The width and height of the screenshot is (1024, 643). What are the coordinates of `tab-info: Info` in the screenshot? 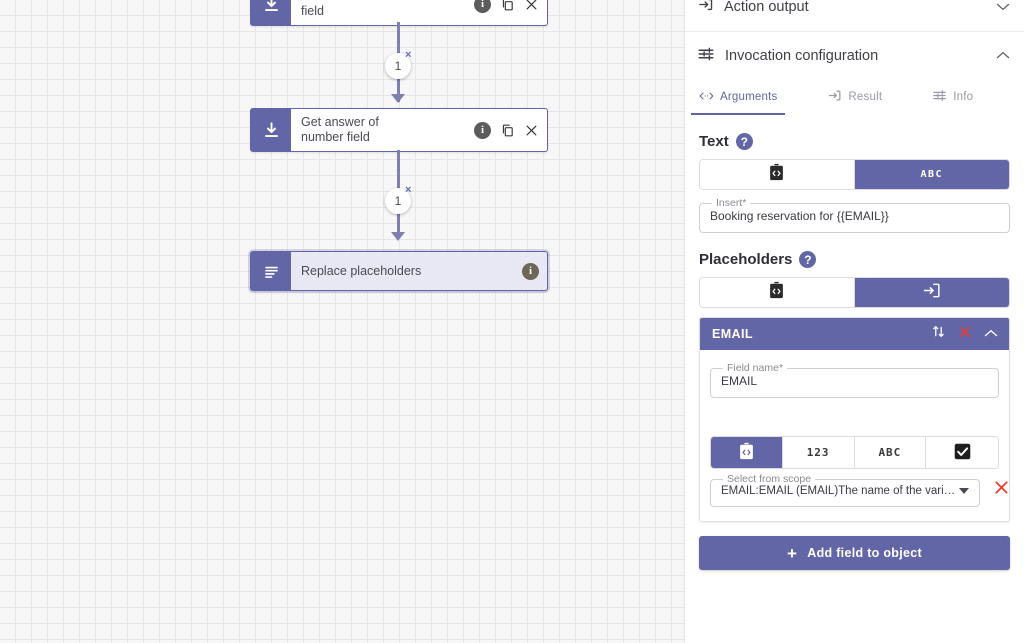 It's located at (952, 99).